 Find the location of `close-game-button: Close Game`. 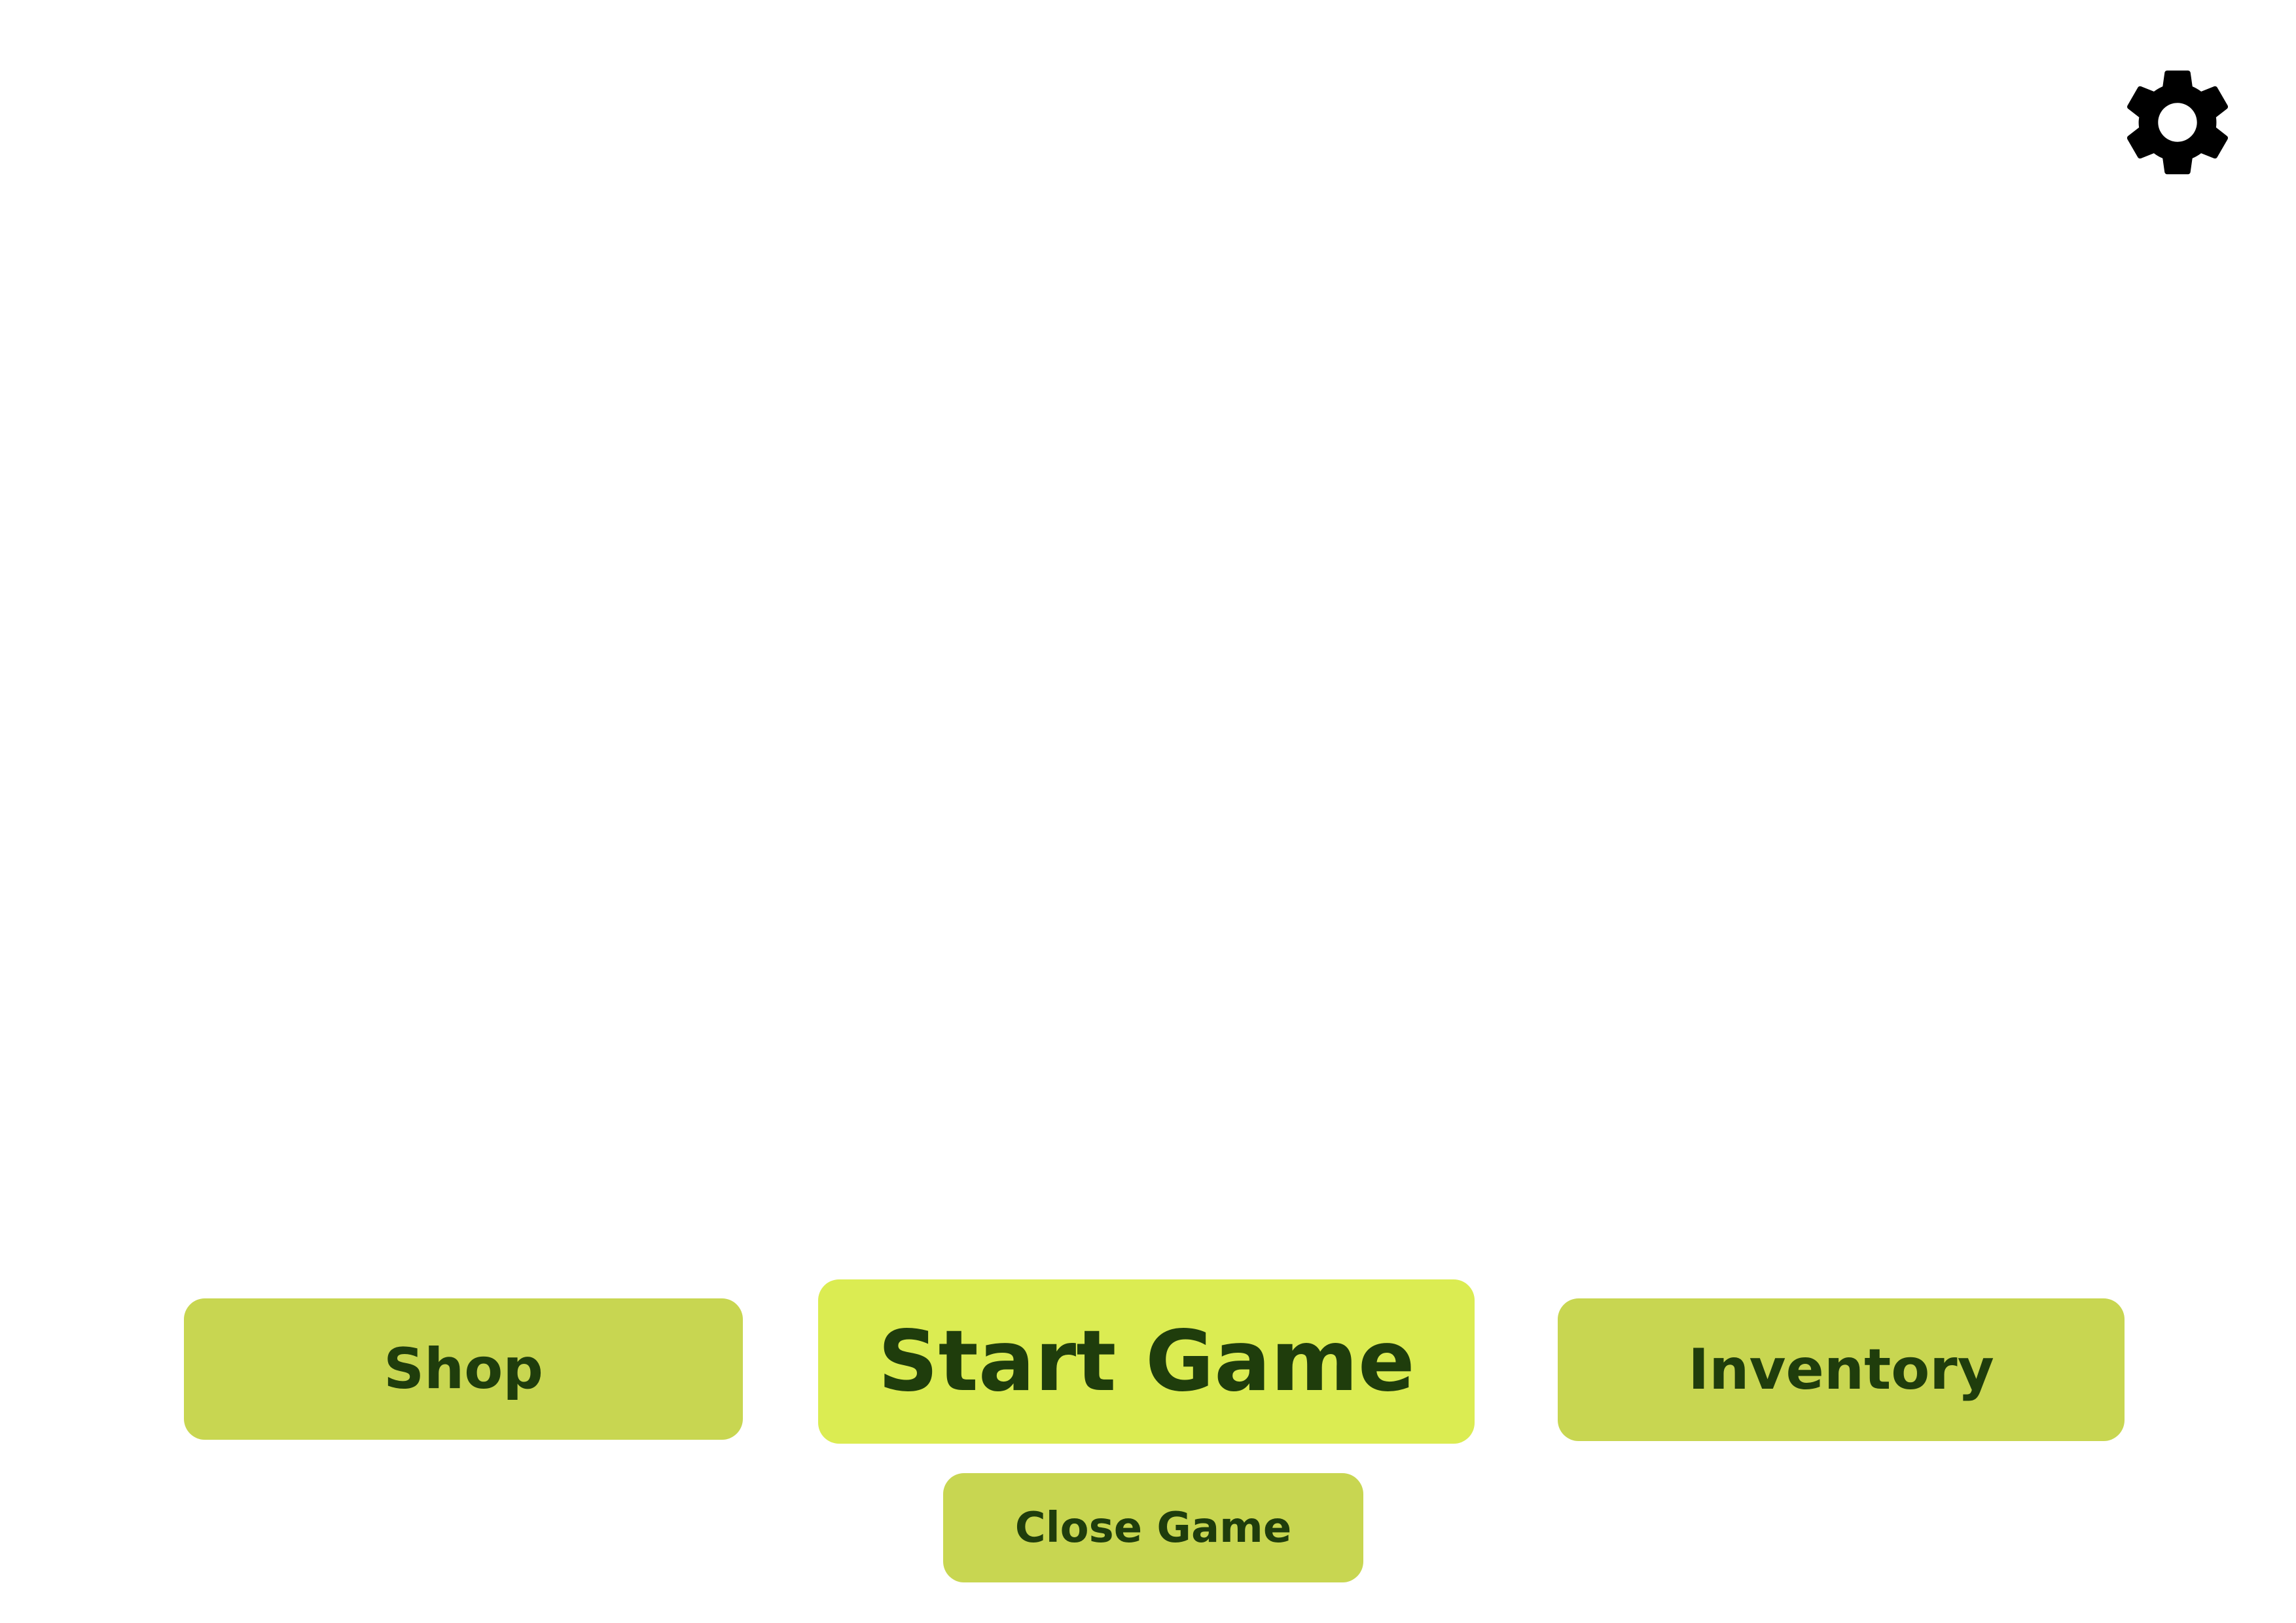

close-game-button: Close Game is located at coordinates (1153, 1527).